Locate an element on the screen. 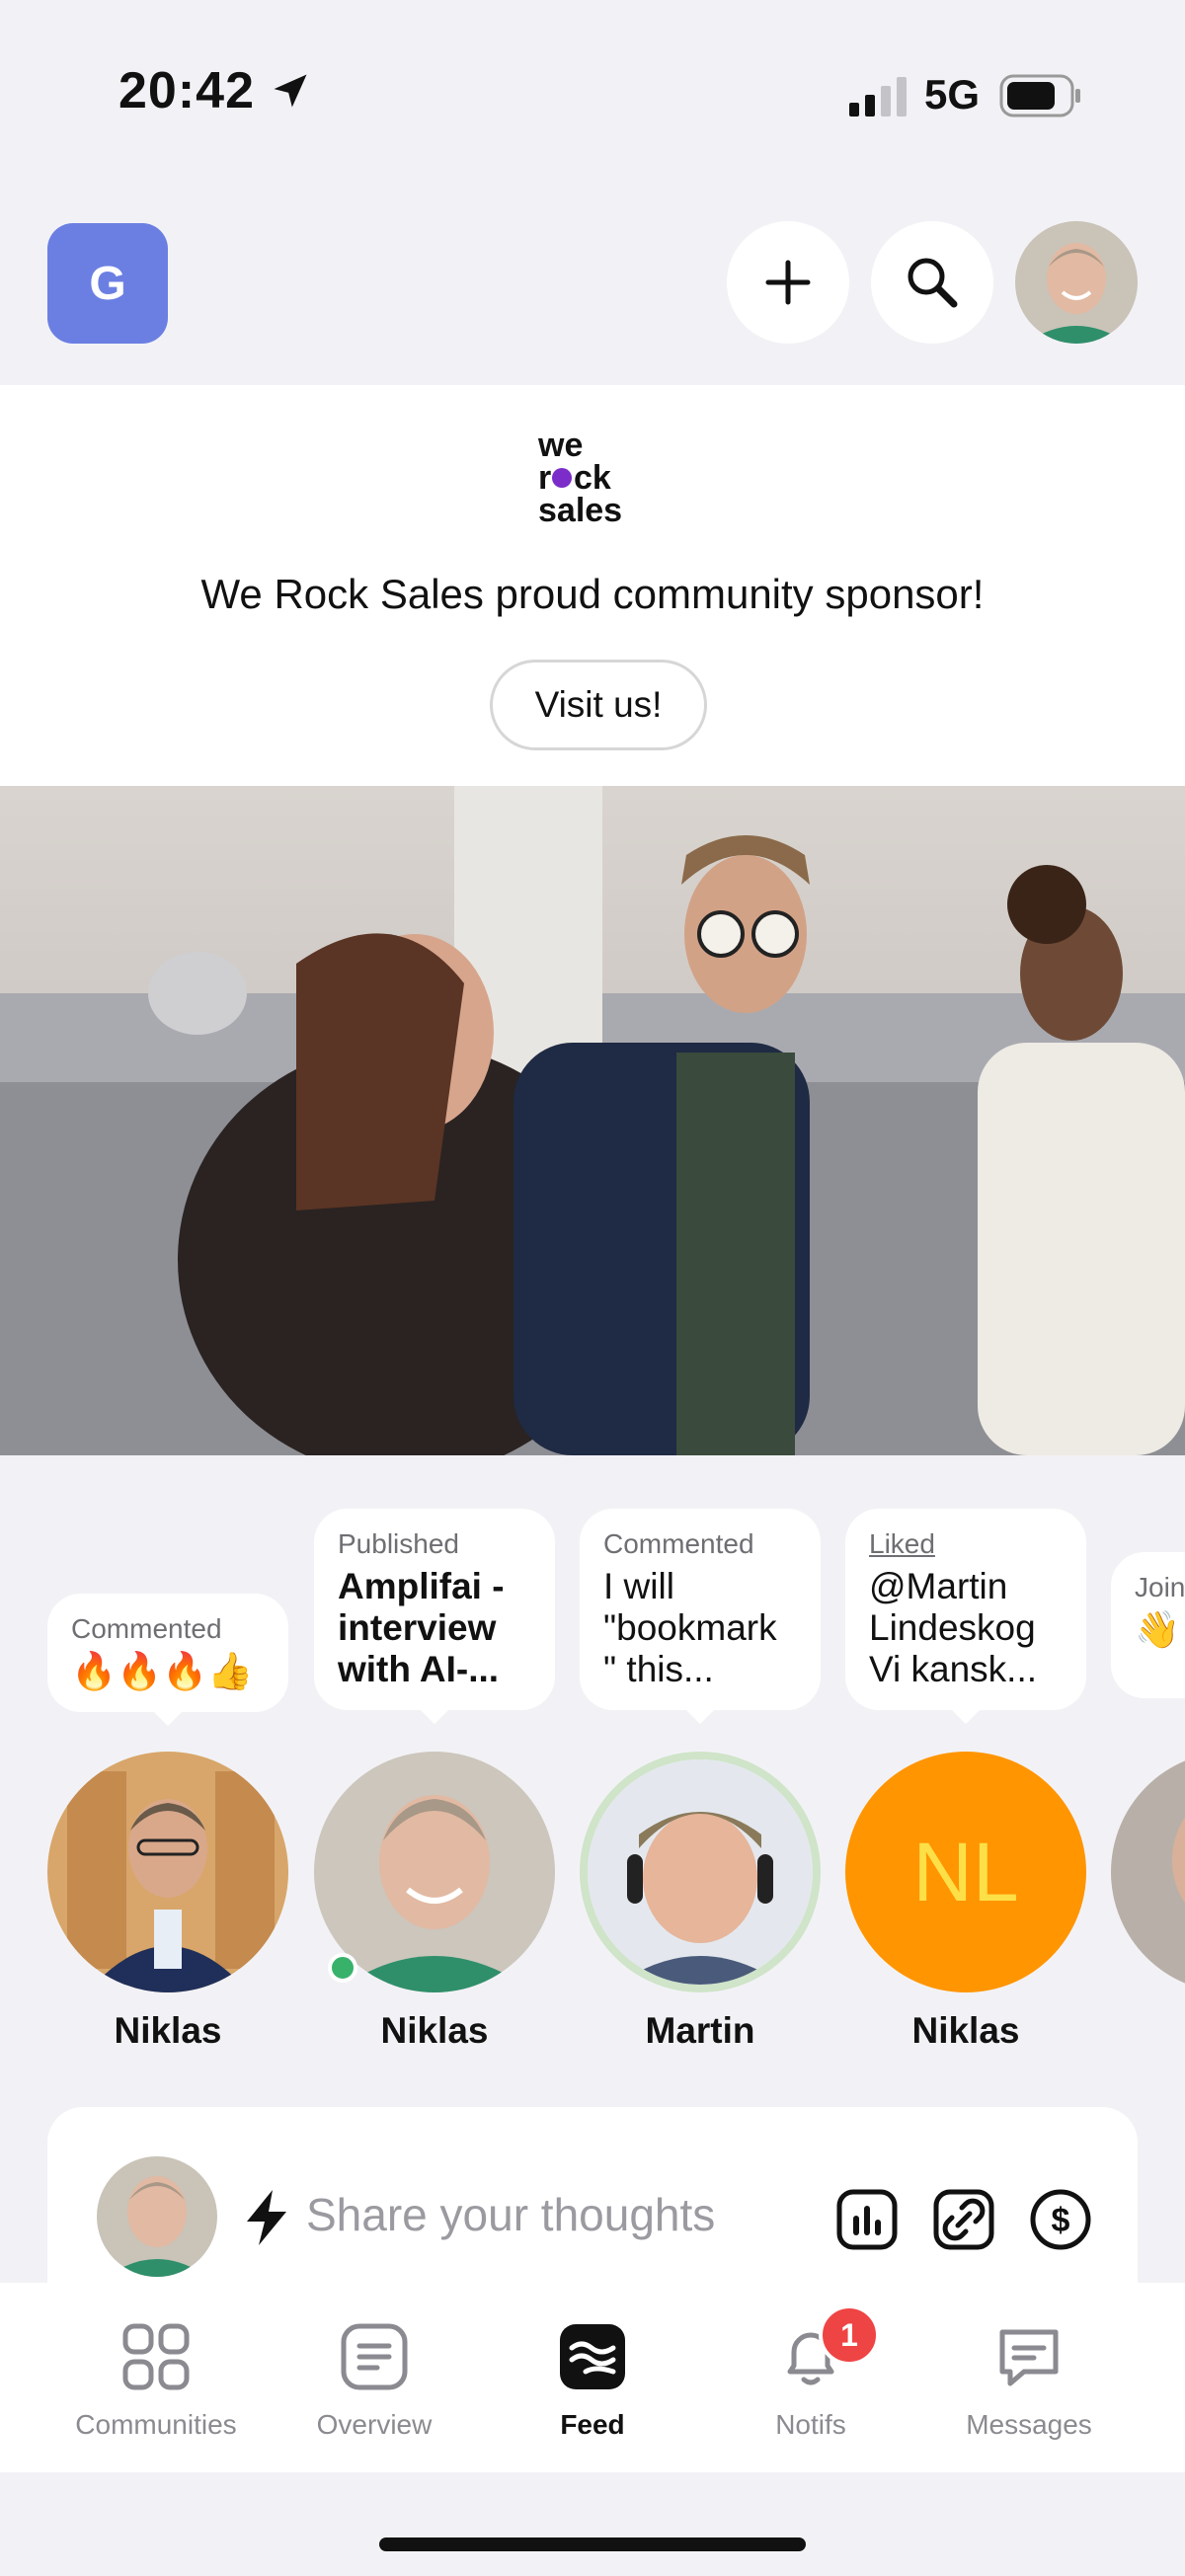 This screenshot has height=2576, width=1185. tab-label: Feed is located at coordinates (592, 2424).